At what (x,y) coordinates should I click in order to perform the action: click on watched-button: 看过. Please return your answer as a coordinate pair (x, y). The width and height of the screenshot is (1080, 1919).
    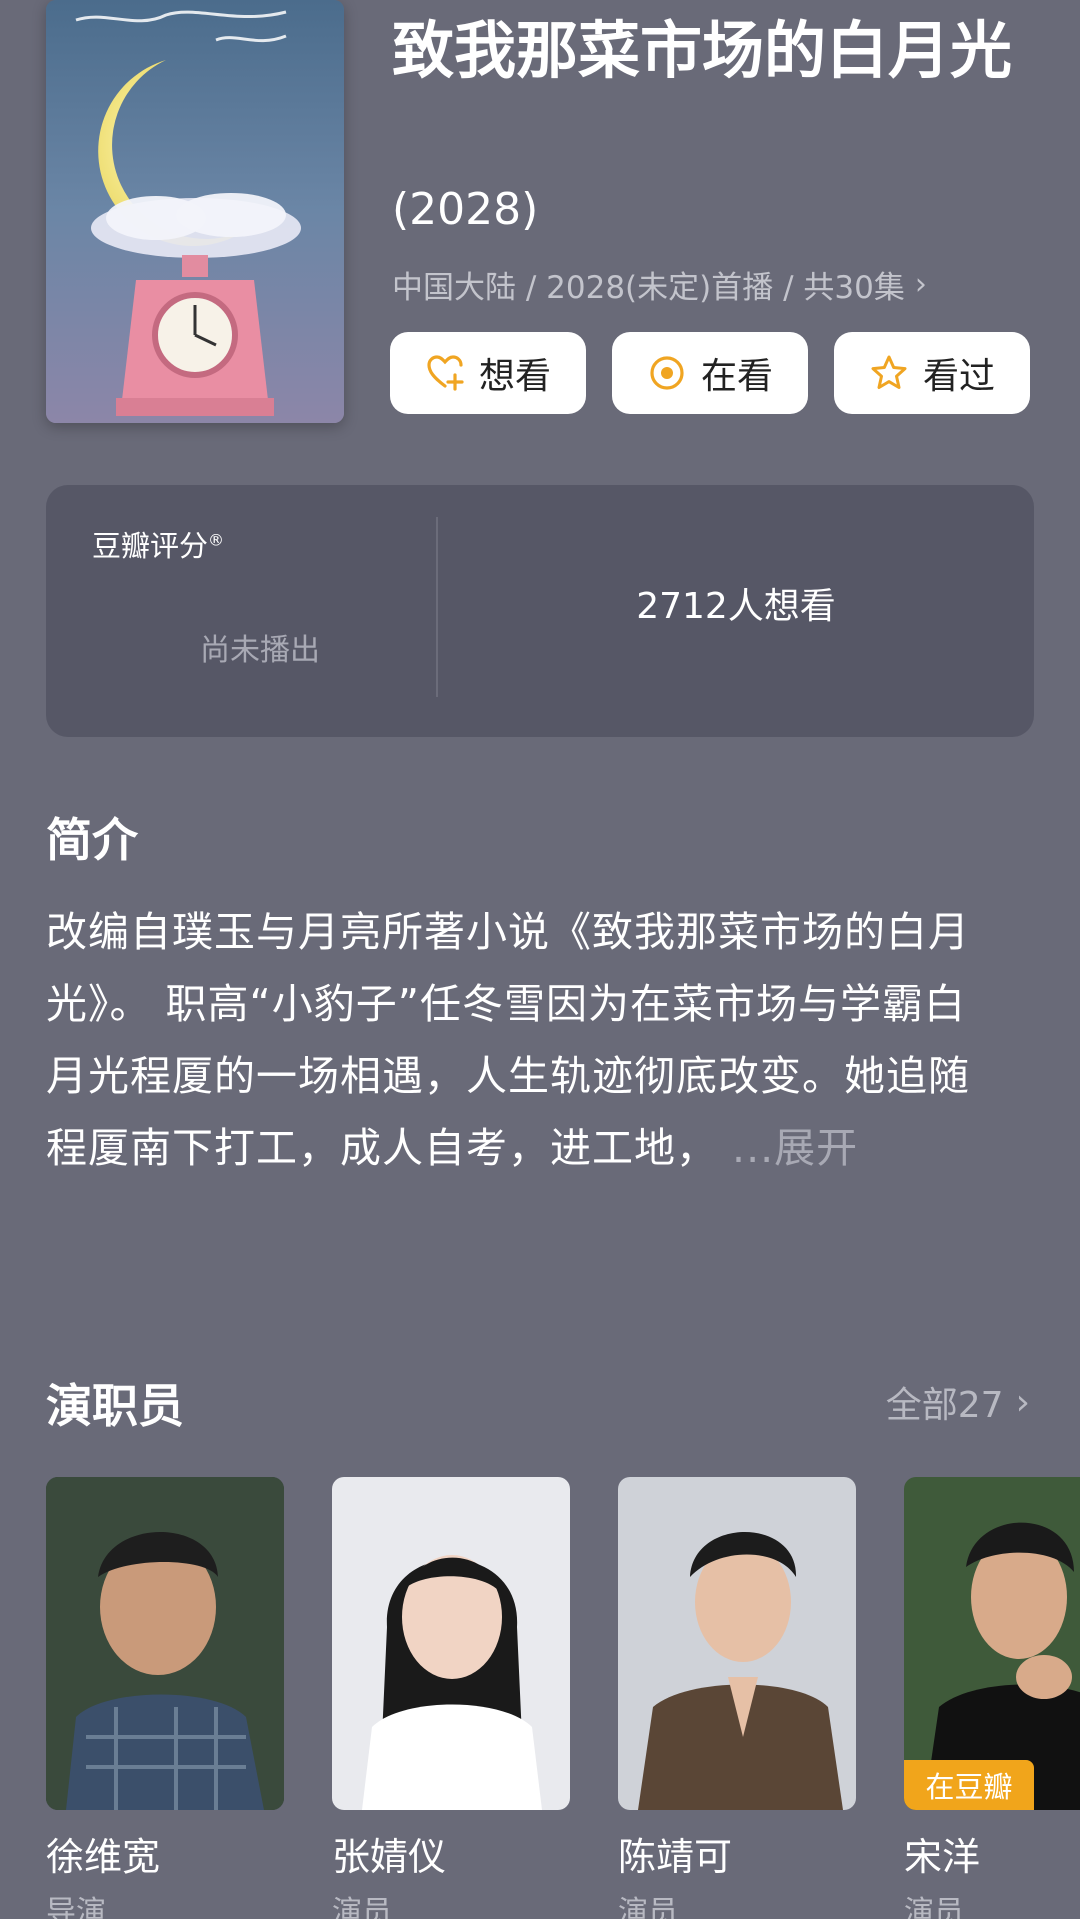
    Looking at the image, I should click on (932, 373).